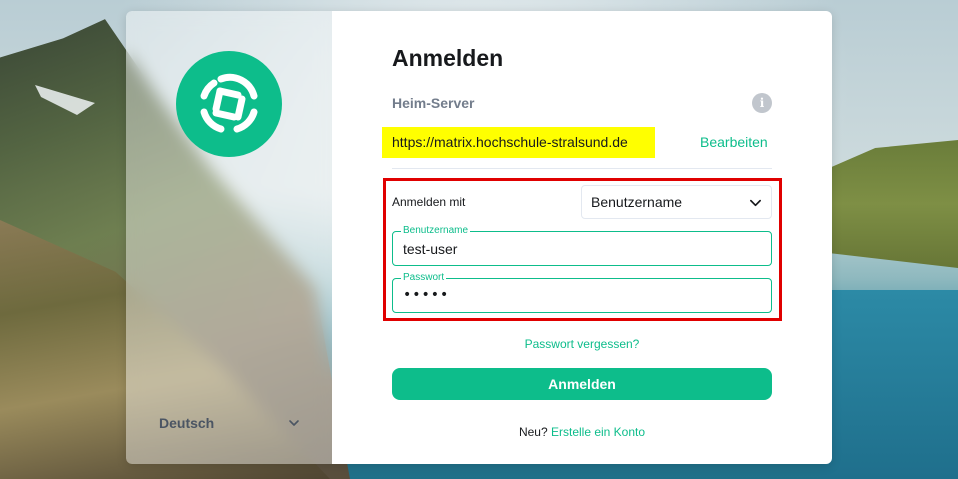  I want to click on homeserver-label: Heim-Server, so click(433, 103).